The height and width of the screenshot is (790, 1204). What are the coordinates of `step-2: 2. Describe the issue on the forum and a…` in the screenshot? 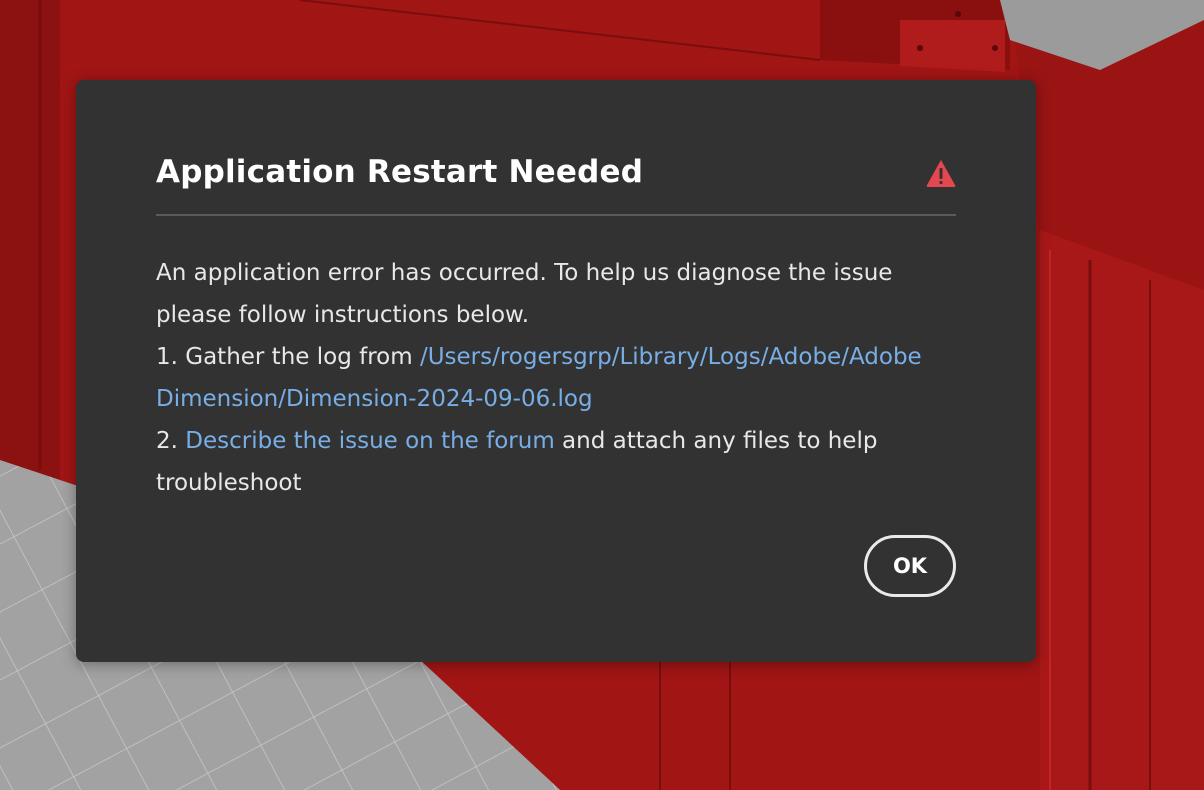 It's located at (561, 462).